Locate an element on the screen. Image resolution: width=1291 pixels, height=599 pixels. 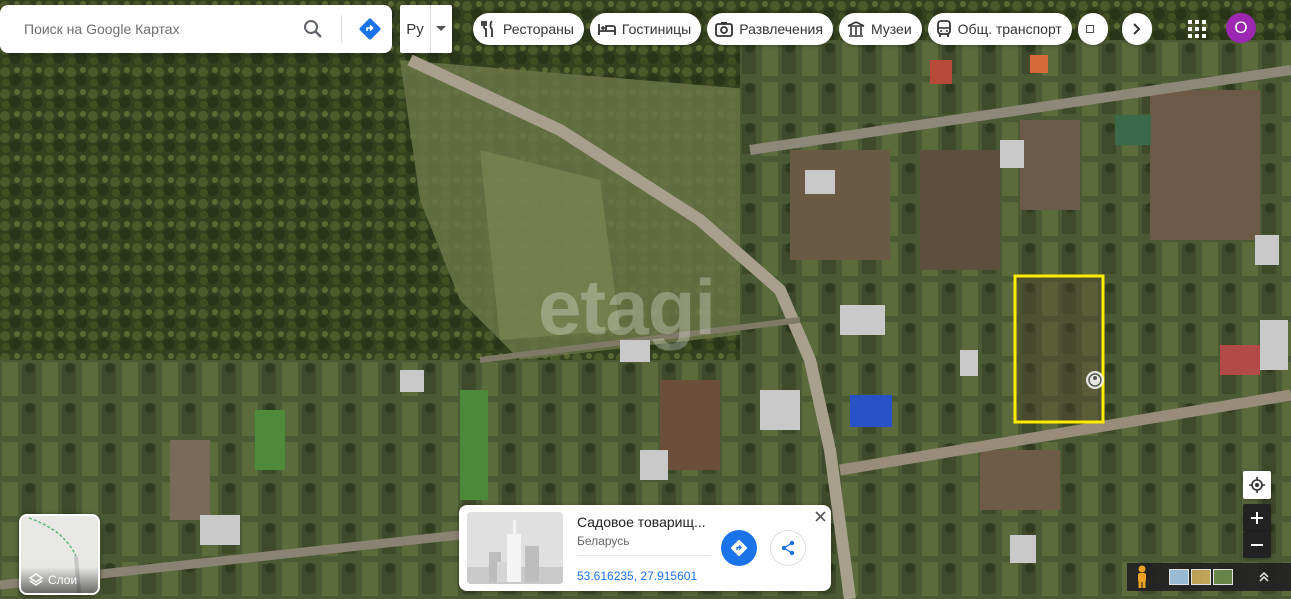
language-dropdown is located at coordinates (440, 29).